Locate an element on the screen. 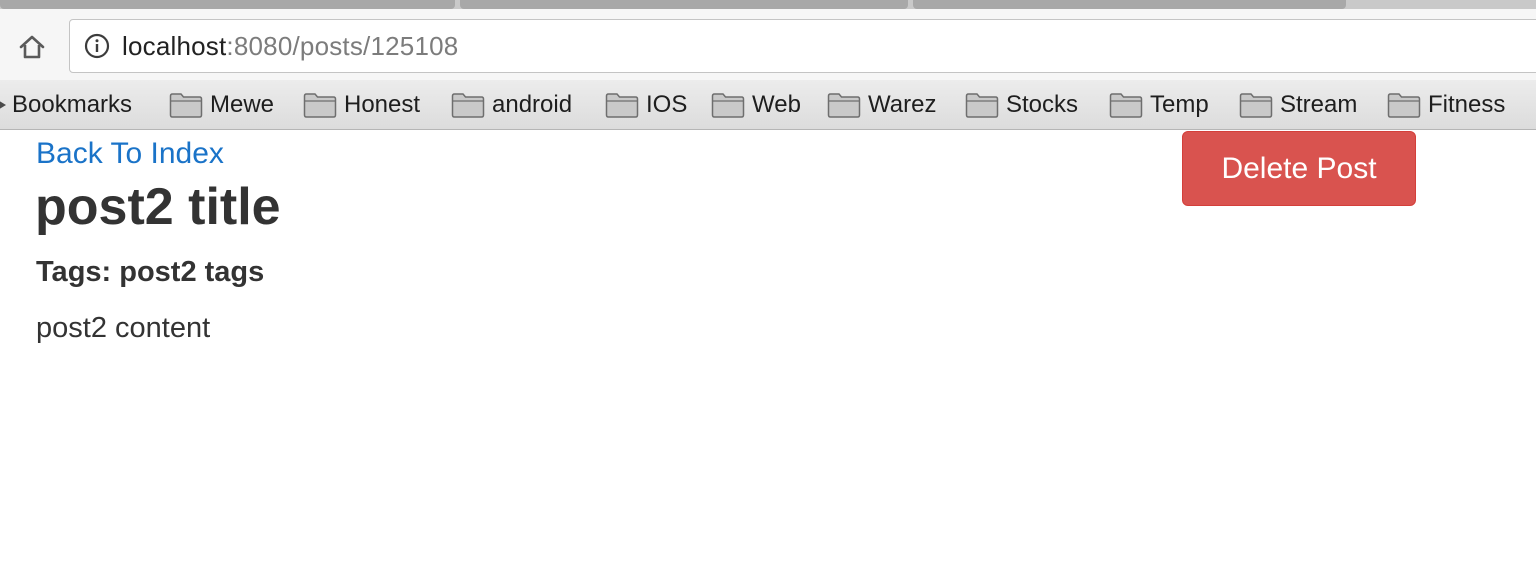  address-bar: localhost:8080/posts/125108 is located at coordinates (802, 46).